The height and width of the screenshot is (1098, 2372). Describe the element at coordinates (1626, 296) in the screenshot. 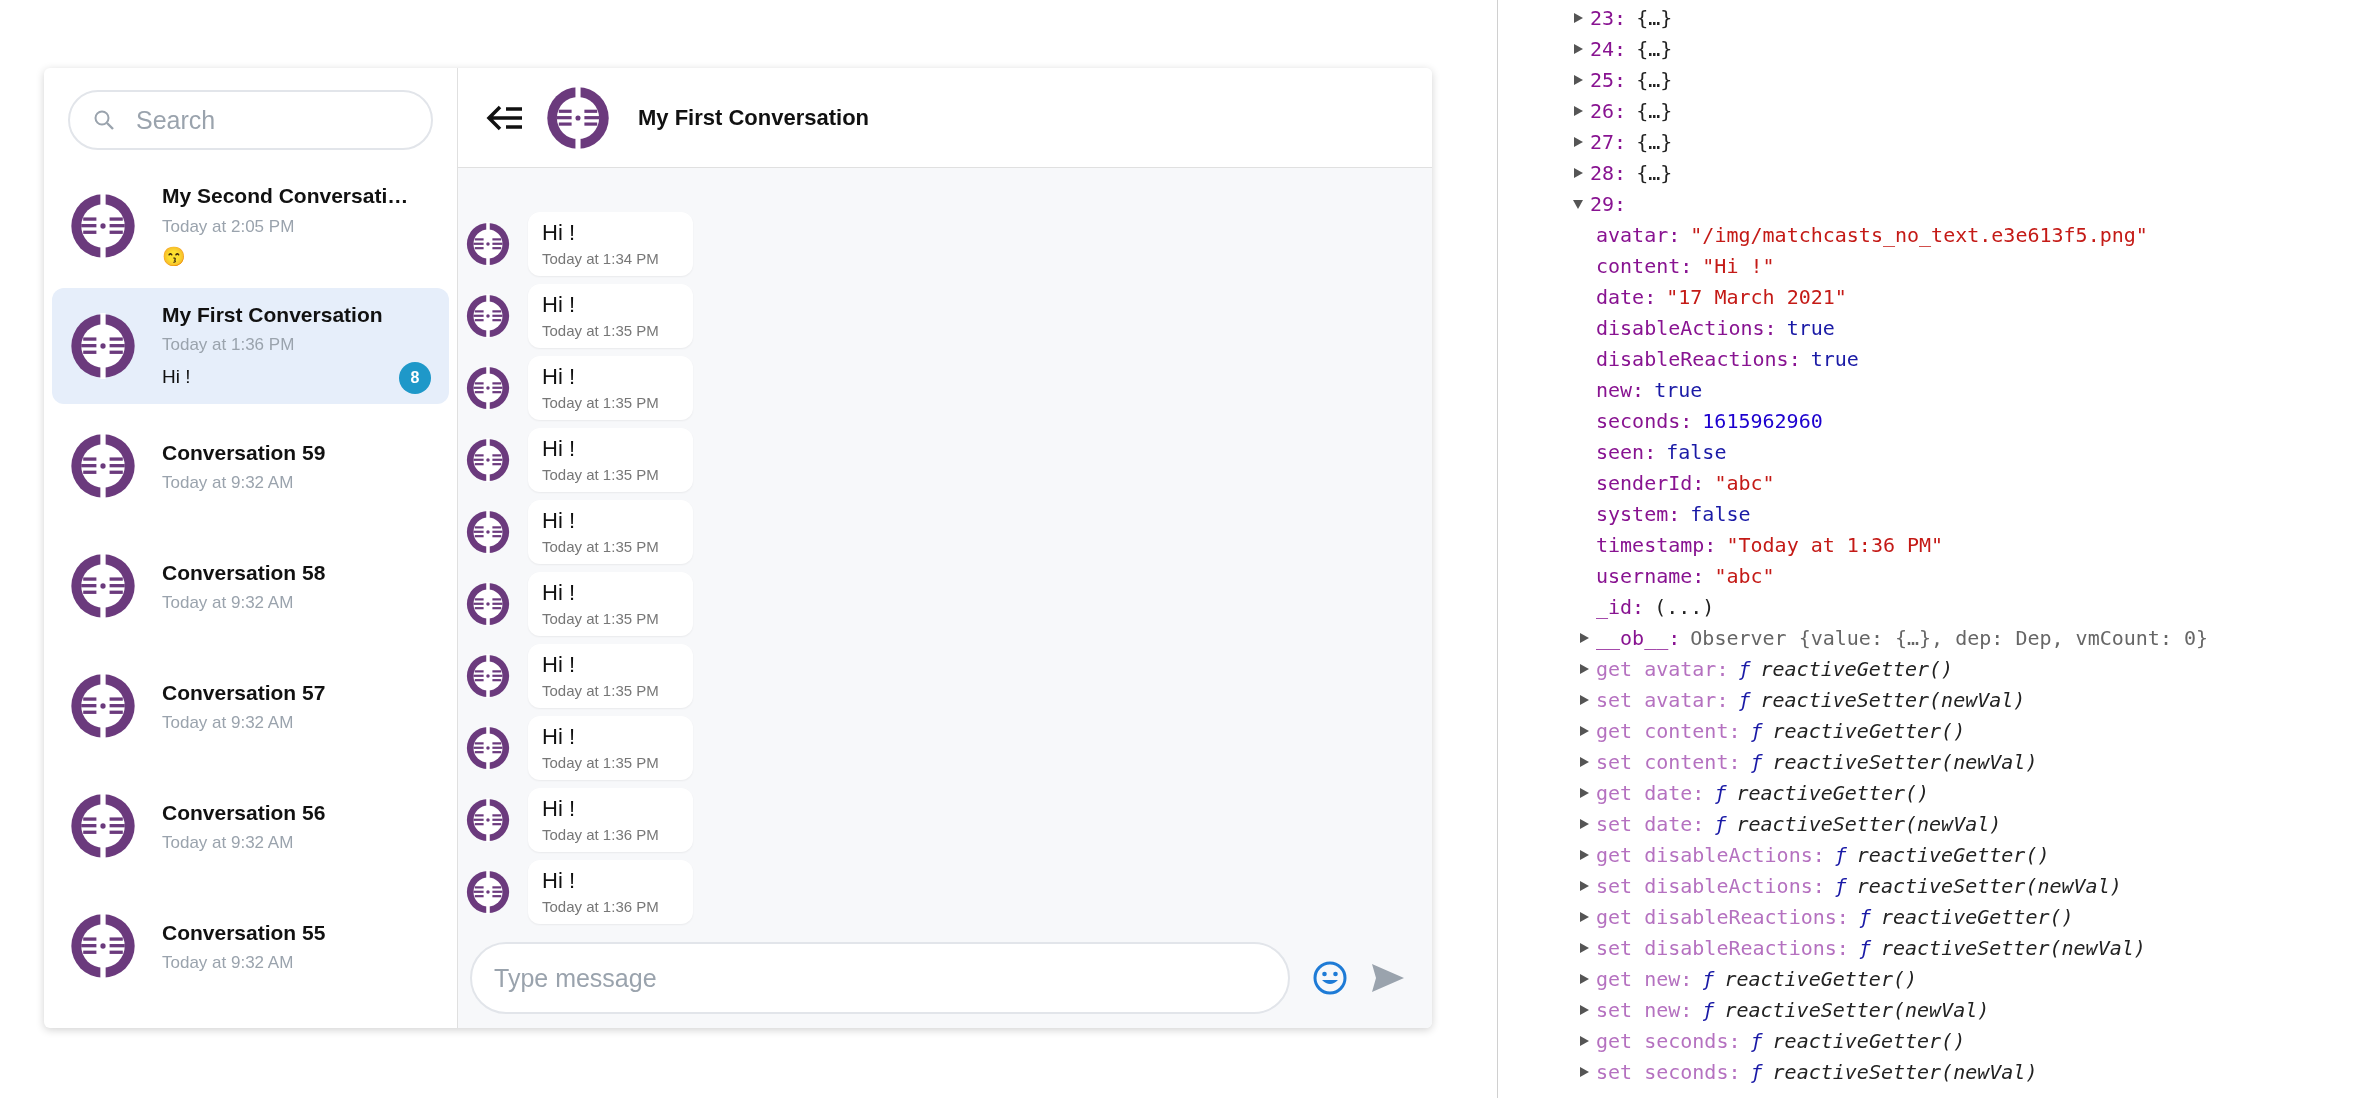

I see `property-key: date:` at that location.